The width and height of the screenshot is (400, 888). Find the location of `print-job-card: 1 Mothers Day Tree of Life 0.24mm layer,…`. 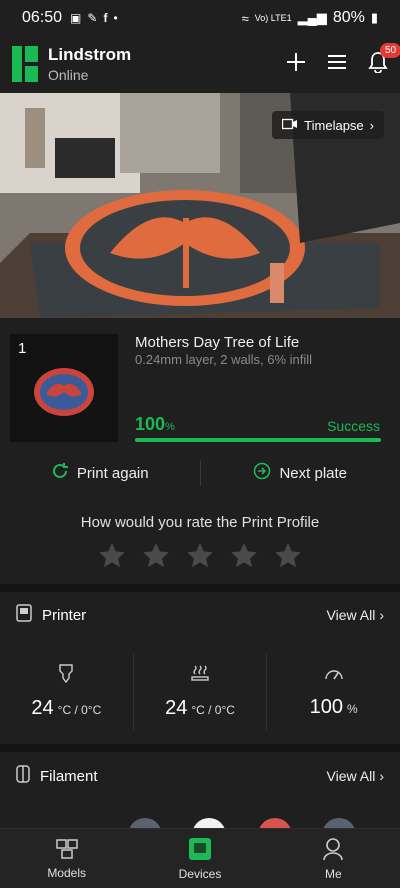

print-job-card: 1 Mothers Day Tree of Life 0.24mm layer,… is located at coordinates (200, 391).